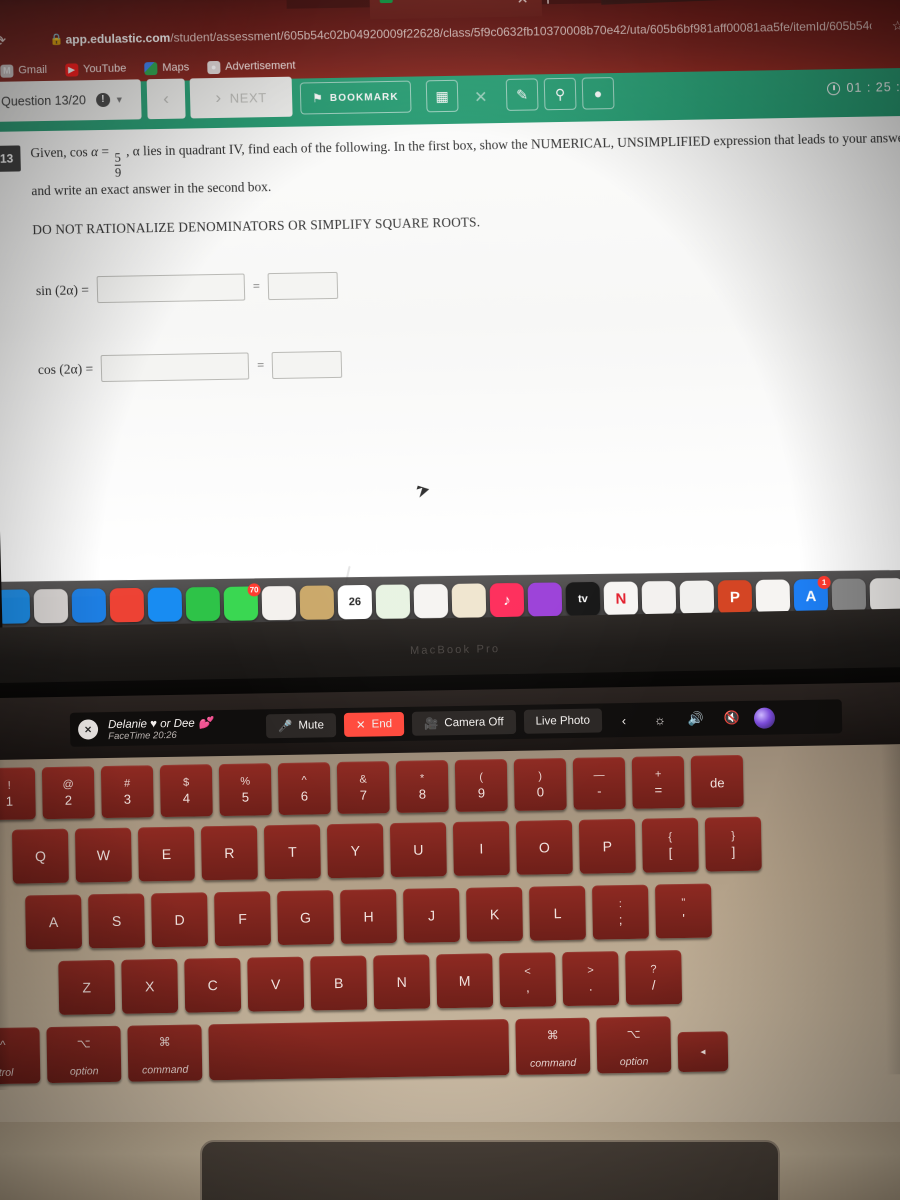 This screenshot has height=1200, width=900. Describe the element at coordinates (95, 69) in the screenshot. I see `bookmark-youtube: ▶ YouTube` at that location.